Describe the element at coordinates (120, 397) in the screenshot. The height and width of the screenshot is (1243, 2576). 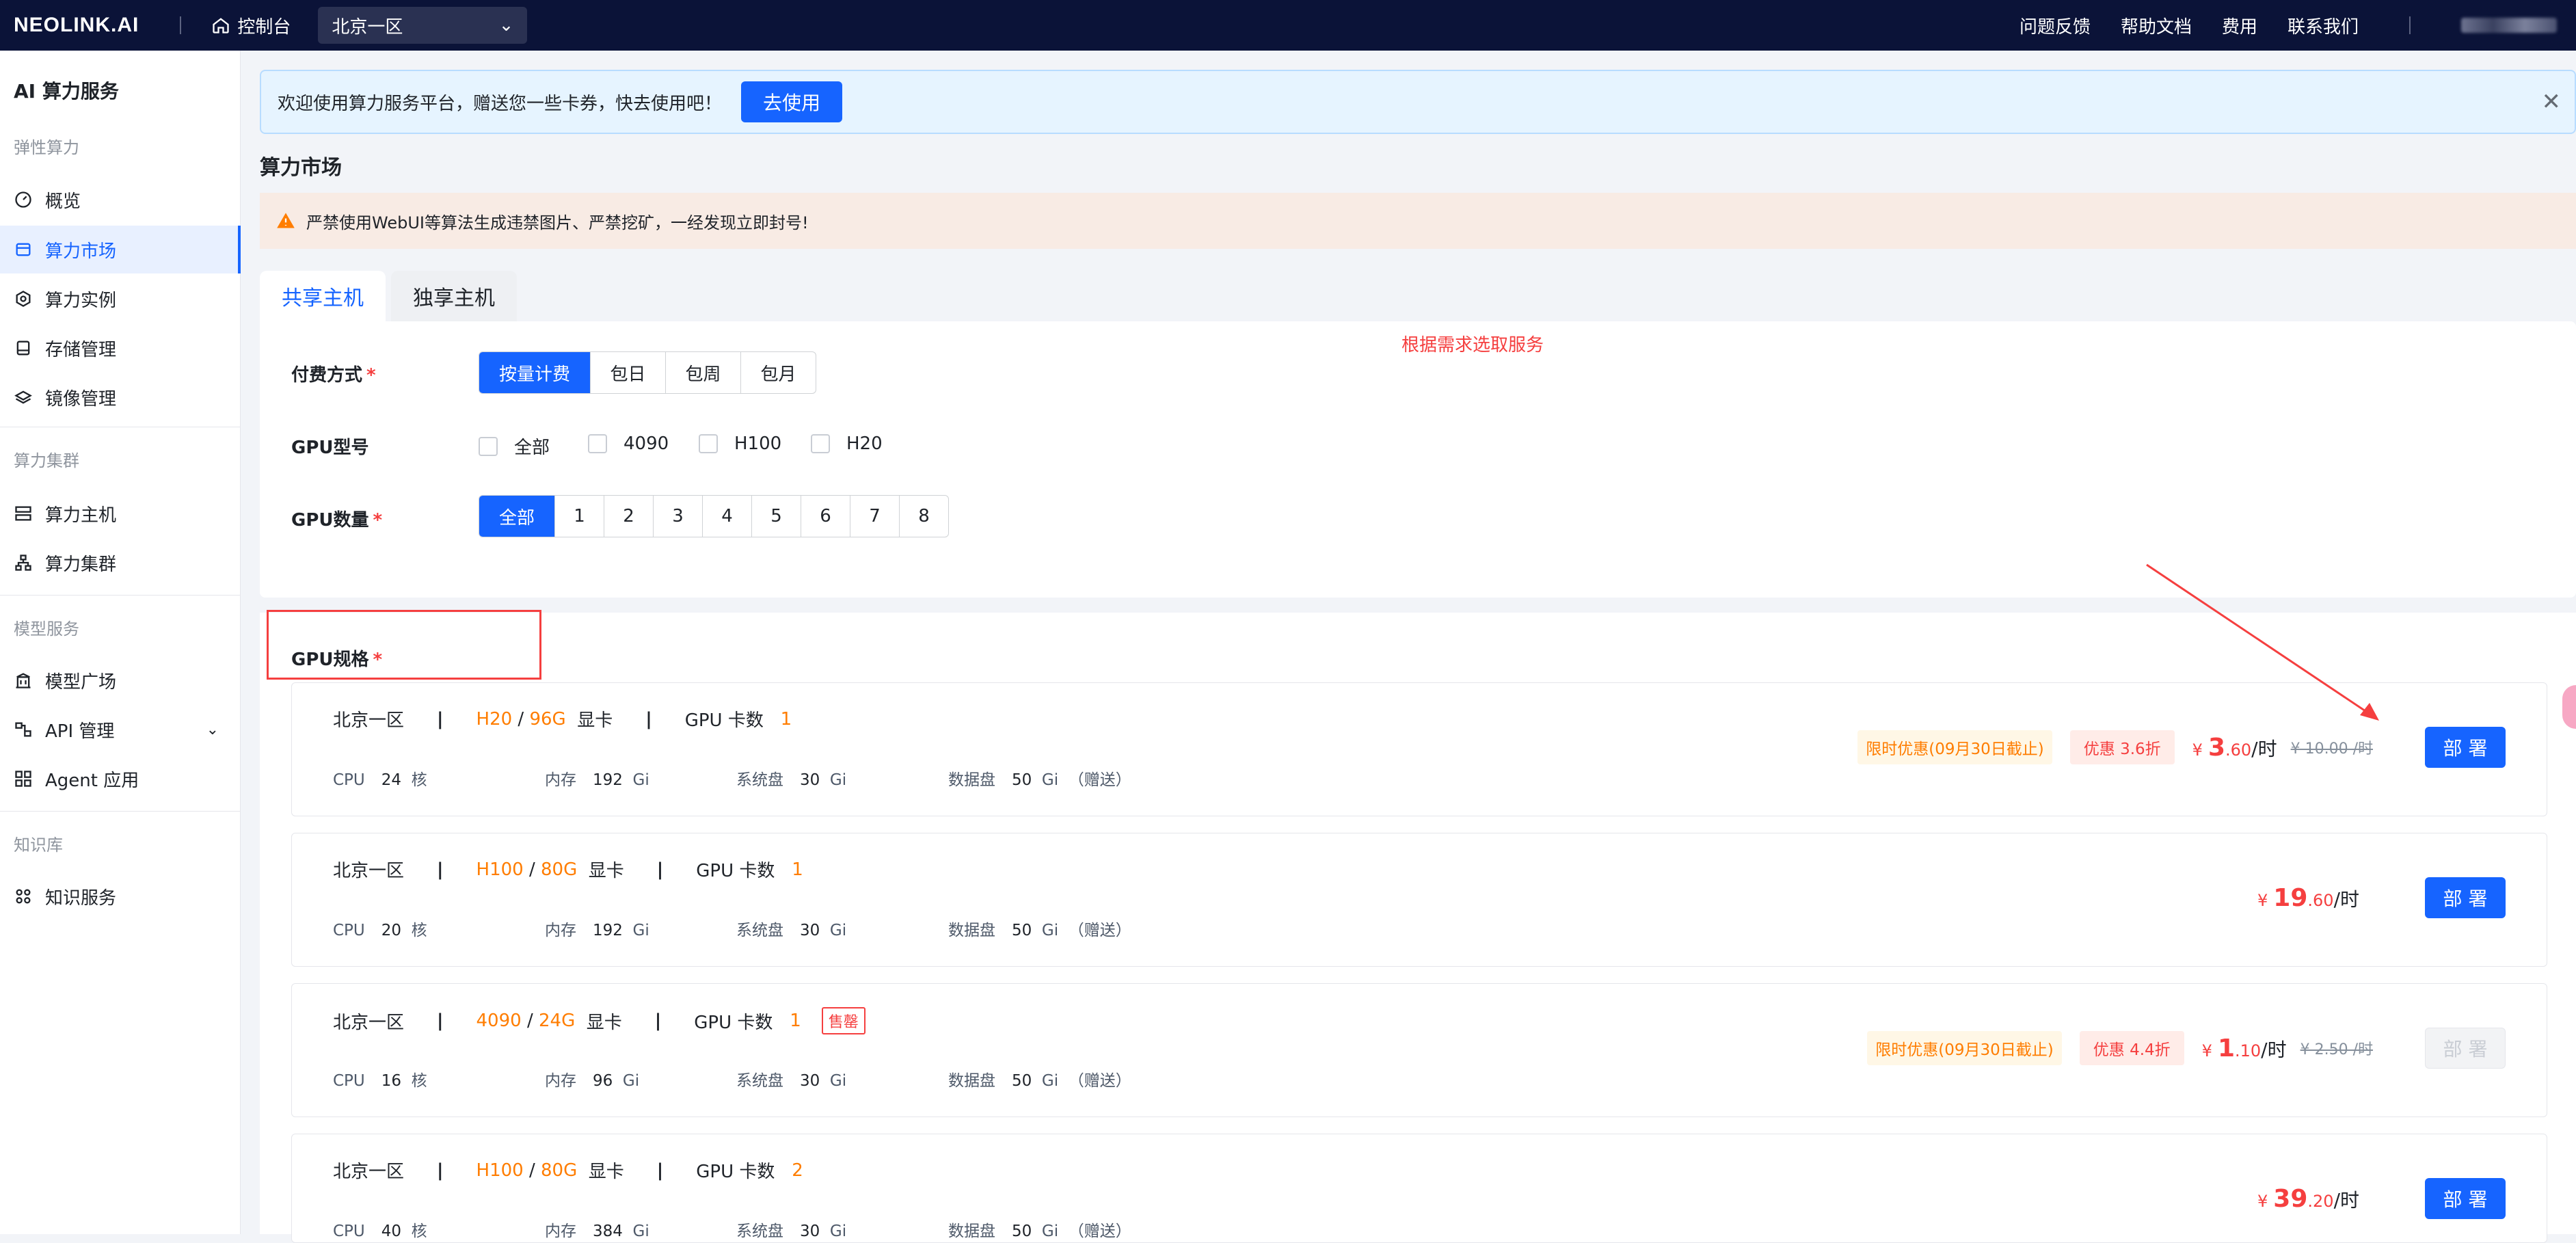
I see `sidebar-item-images: 镜像管理` at that location.